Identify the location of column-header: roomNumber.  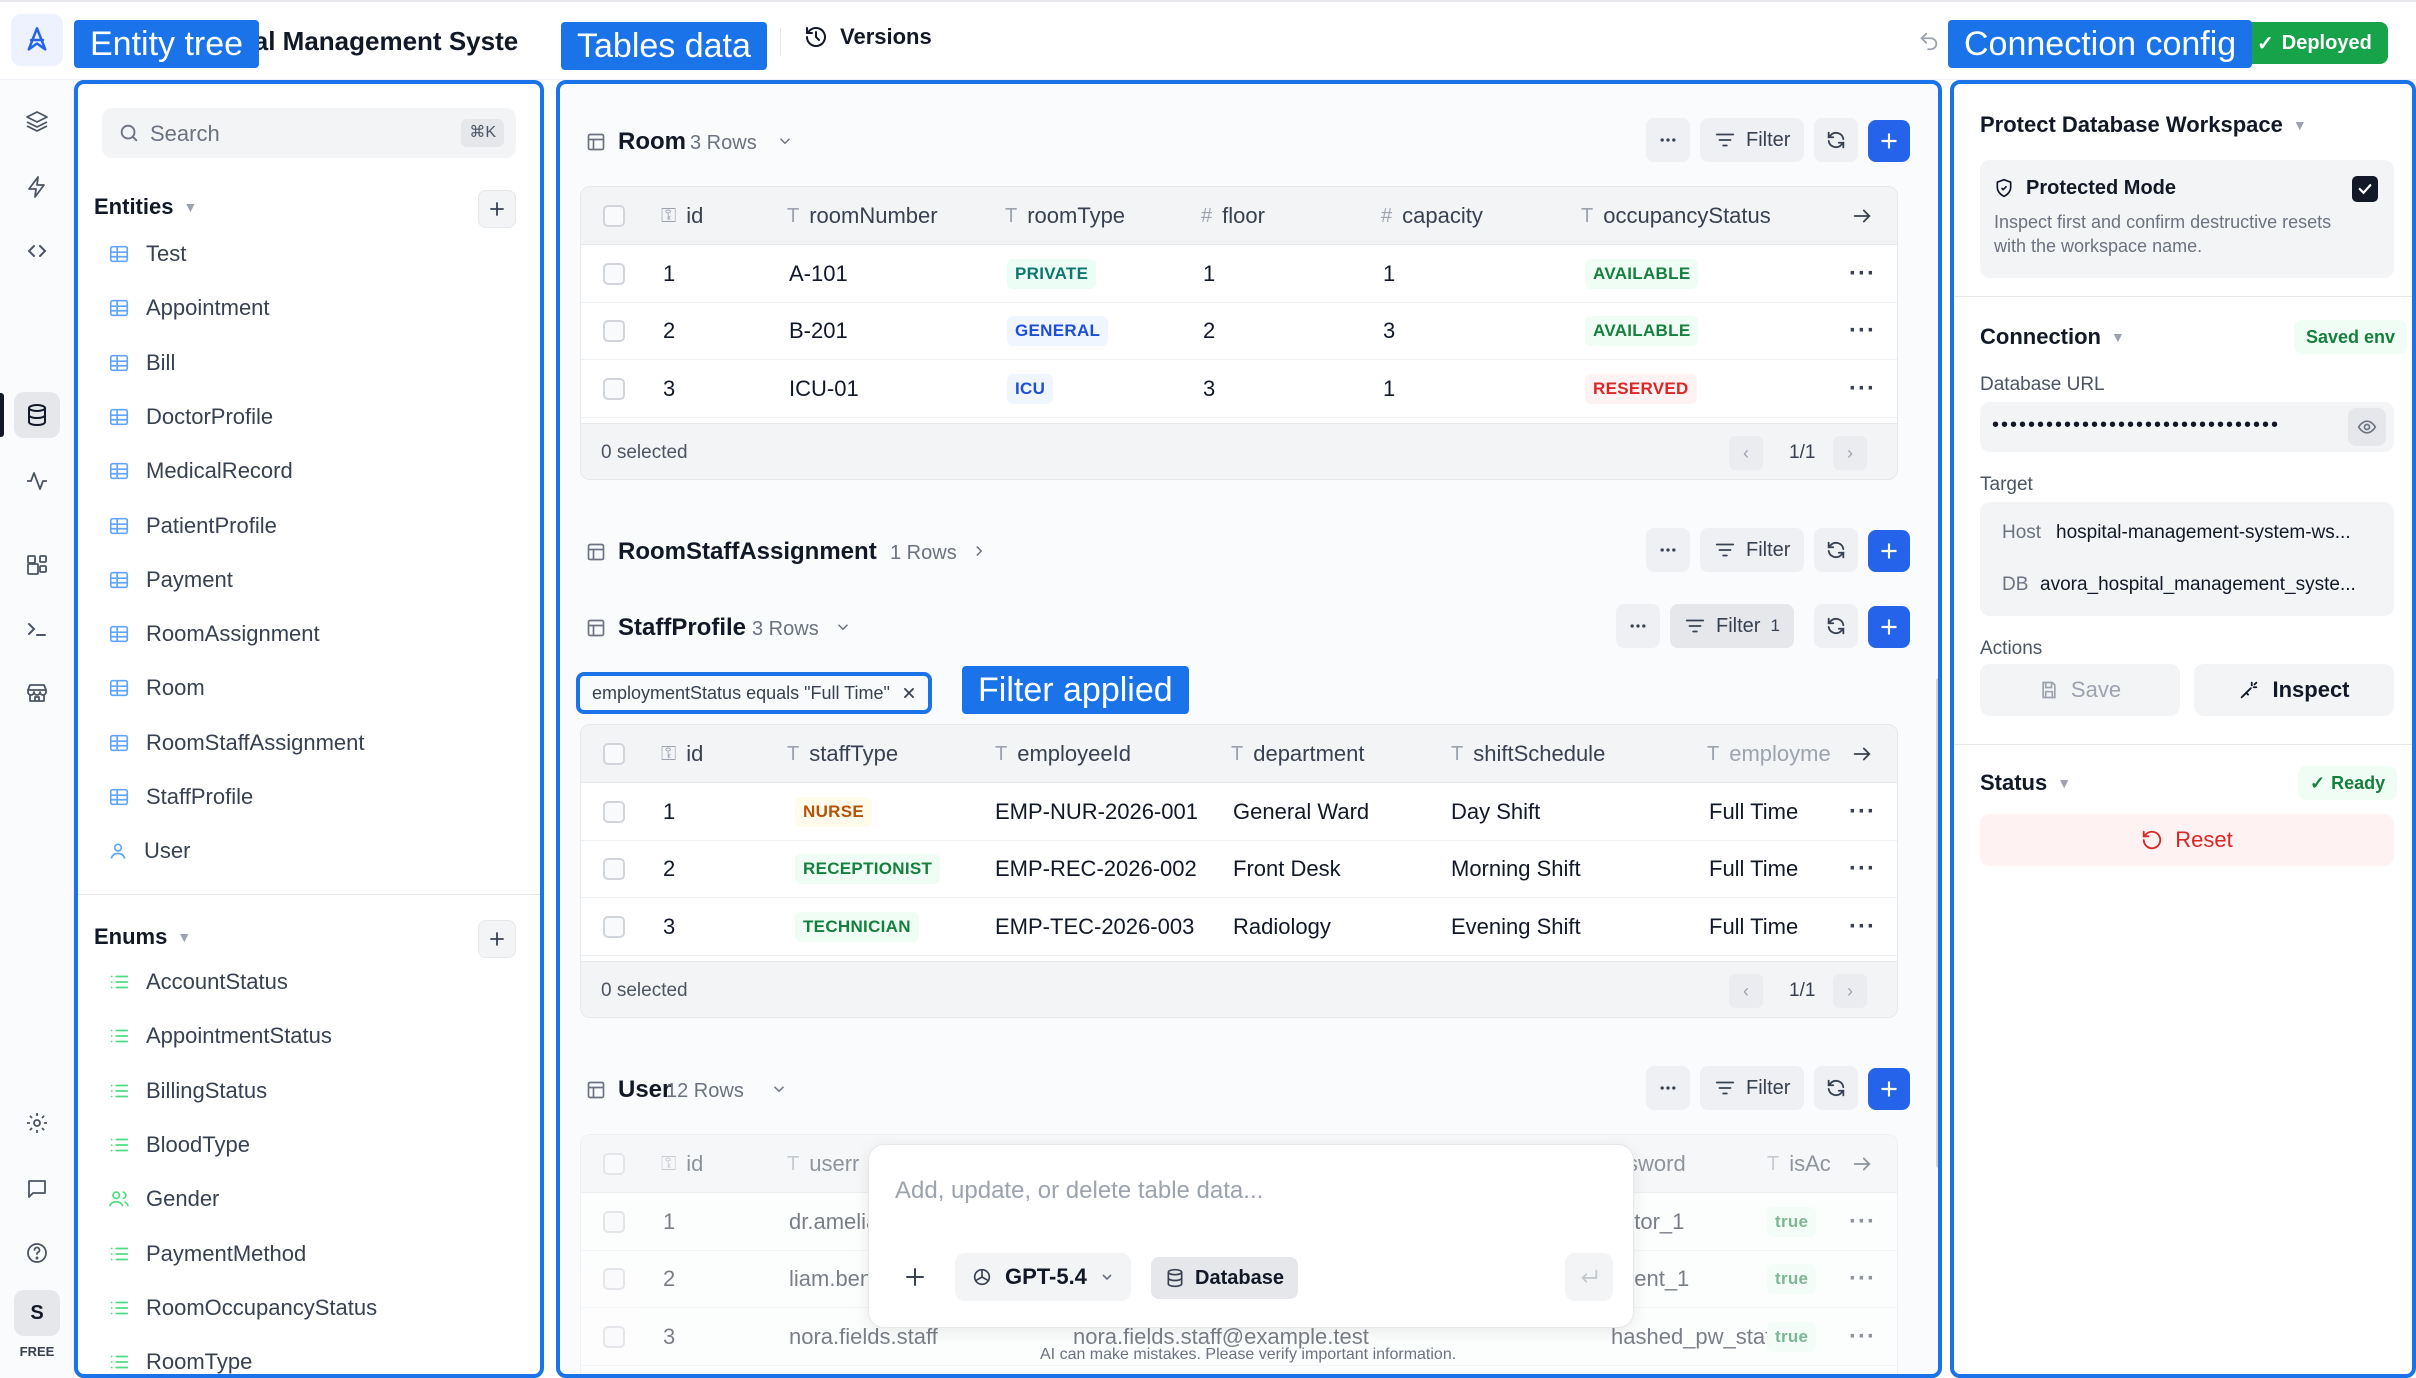
(873, 216).